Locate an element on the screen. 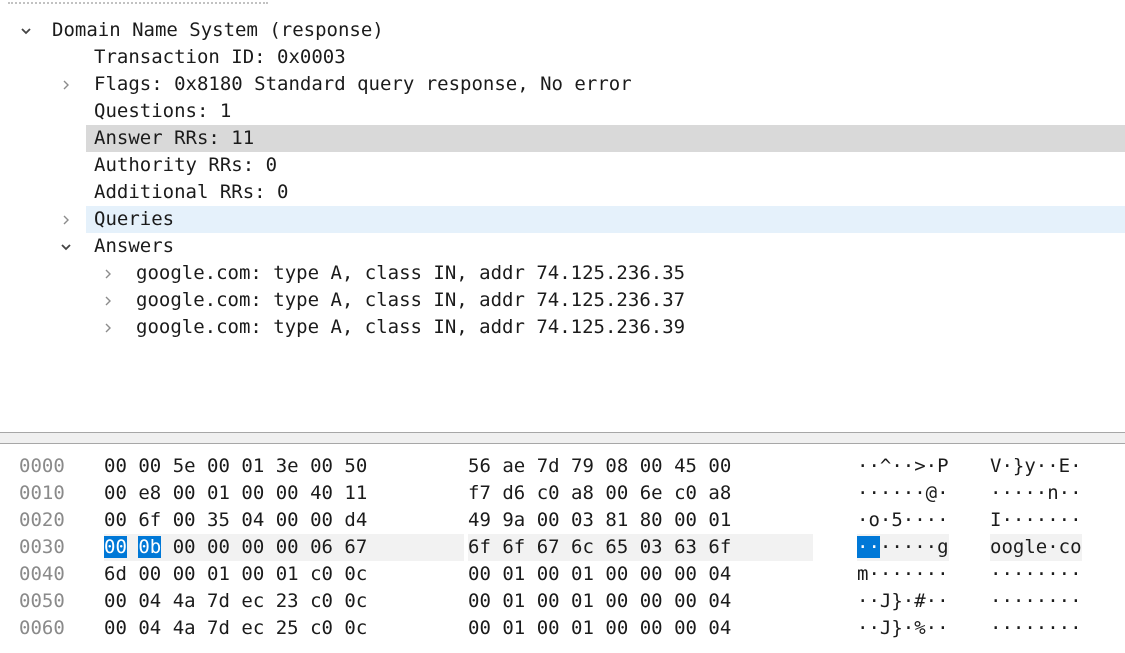  ascii-text: ·····n·· is located at coordinates (1036, 493).